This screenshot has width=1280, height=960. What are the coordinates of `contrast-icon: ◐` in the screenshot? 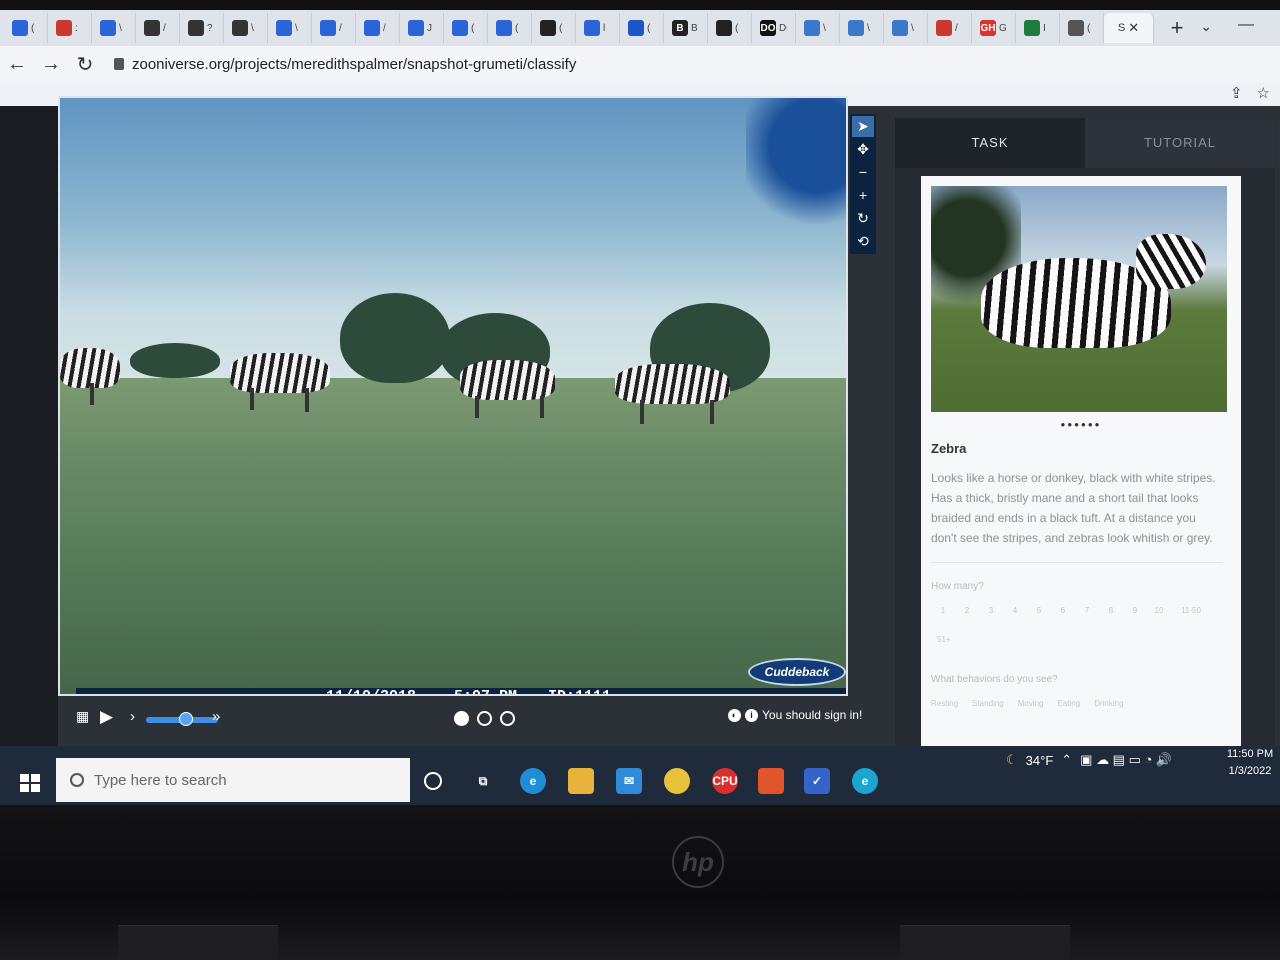 It's located at (734, 715).